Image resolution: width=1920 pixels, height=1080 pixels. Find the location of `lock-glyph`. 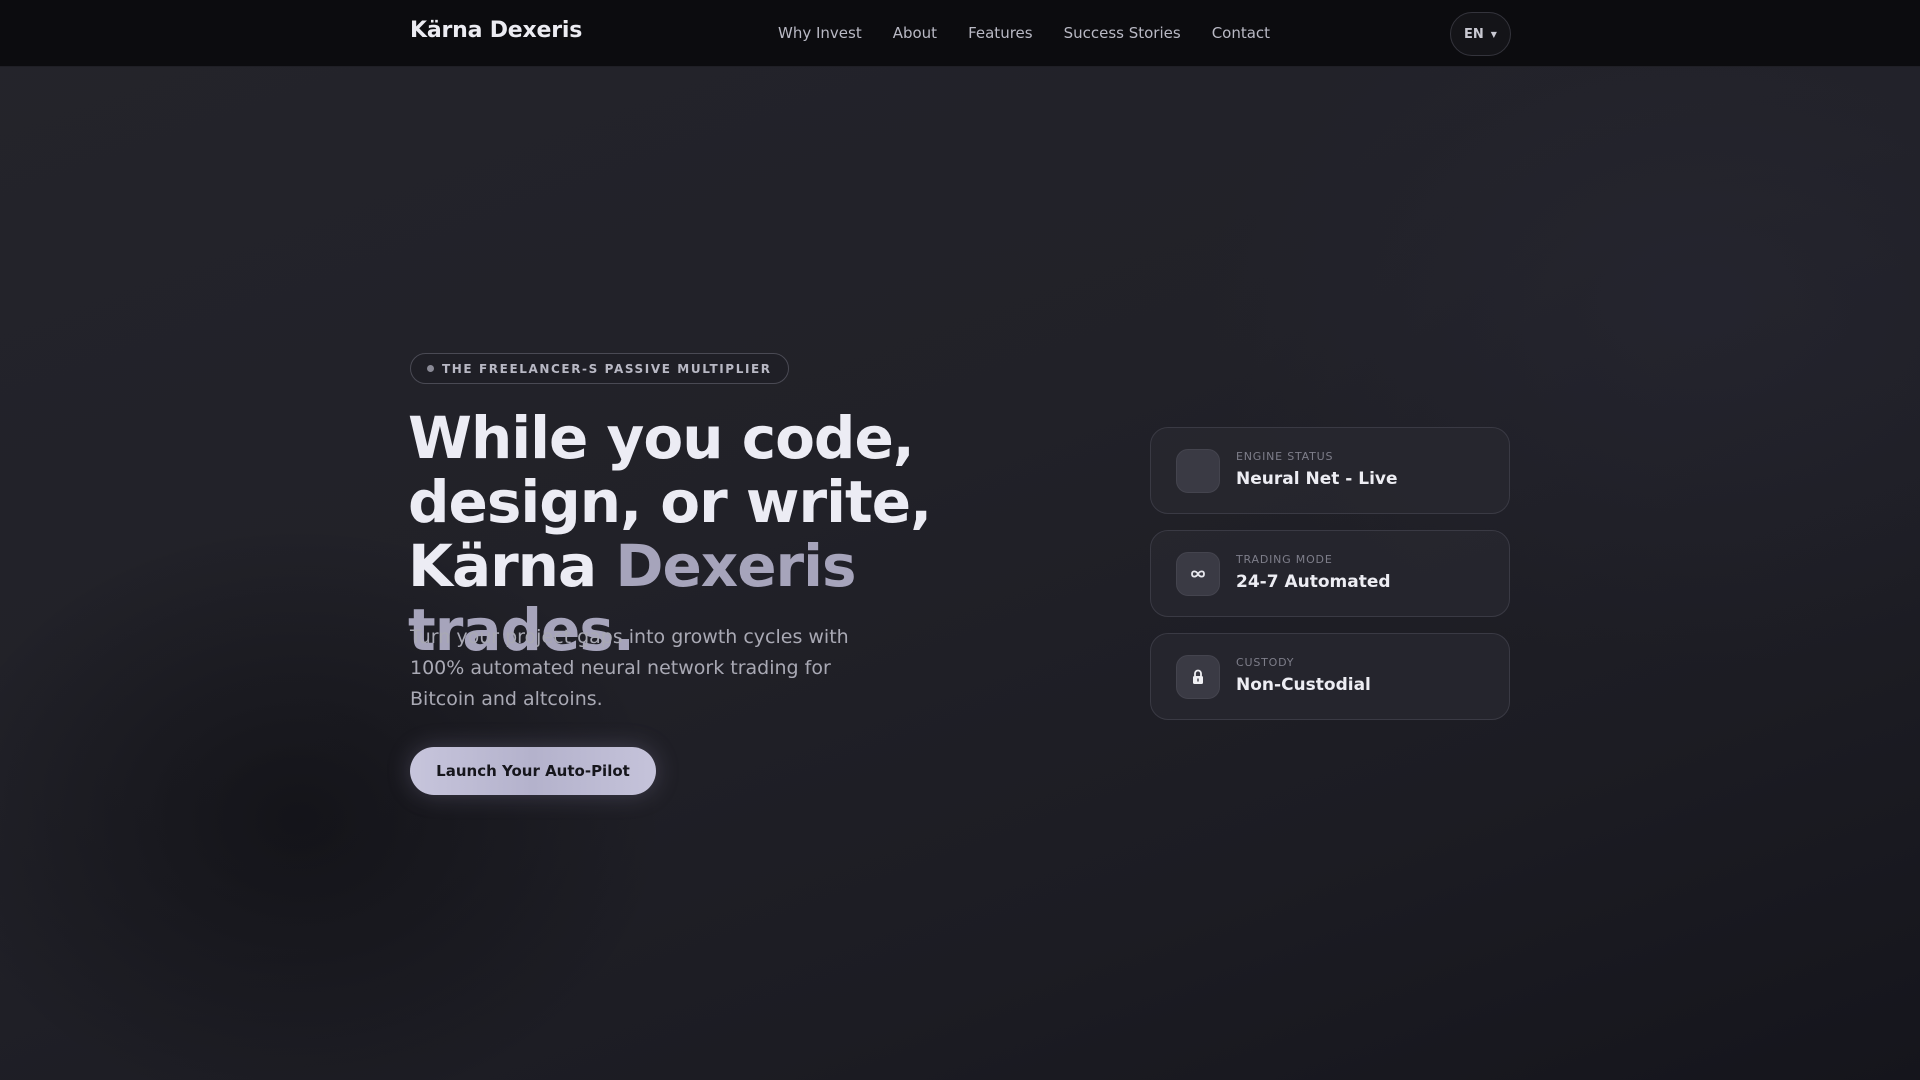

lock-glyph is located at coordinates (1198, 676).